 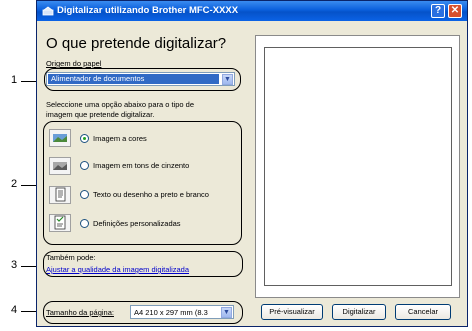 What do you see at coordinates (14, 310) in the screenshot?
I see `callout-number-4: 4` at bounding box center [14, 310].